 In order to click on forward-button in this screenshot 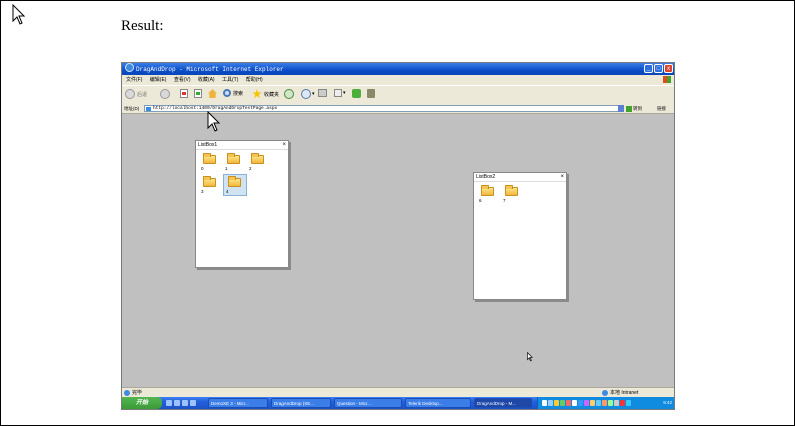, I will do `click(165, 94)`.